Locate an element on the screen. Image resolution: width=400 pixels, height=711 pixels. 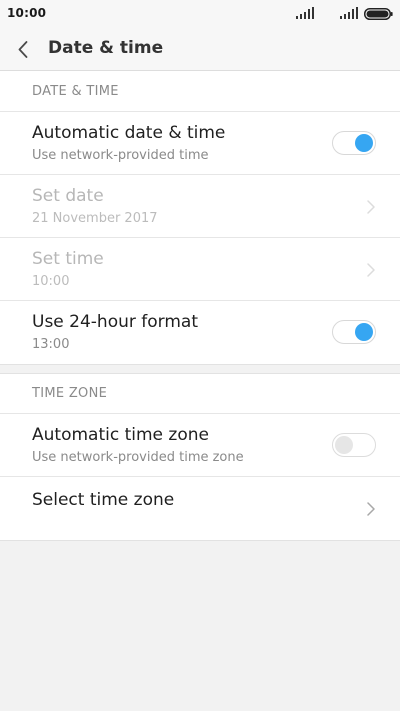
status-time: 10:00 is located at coordinates (27, 13).